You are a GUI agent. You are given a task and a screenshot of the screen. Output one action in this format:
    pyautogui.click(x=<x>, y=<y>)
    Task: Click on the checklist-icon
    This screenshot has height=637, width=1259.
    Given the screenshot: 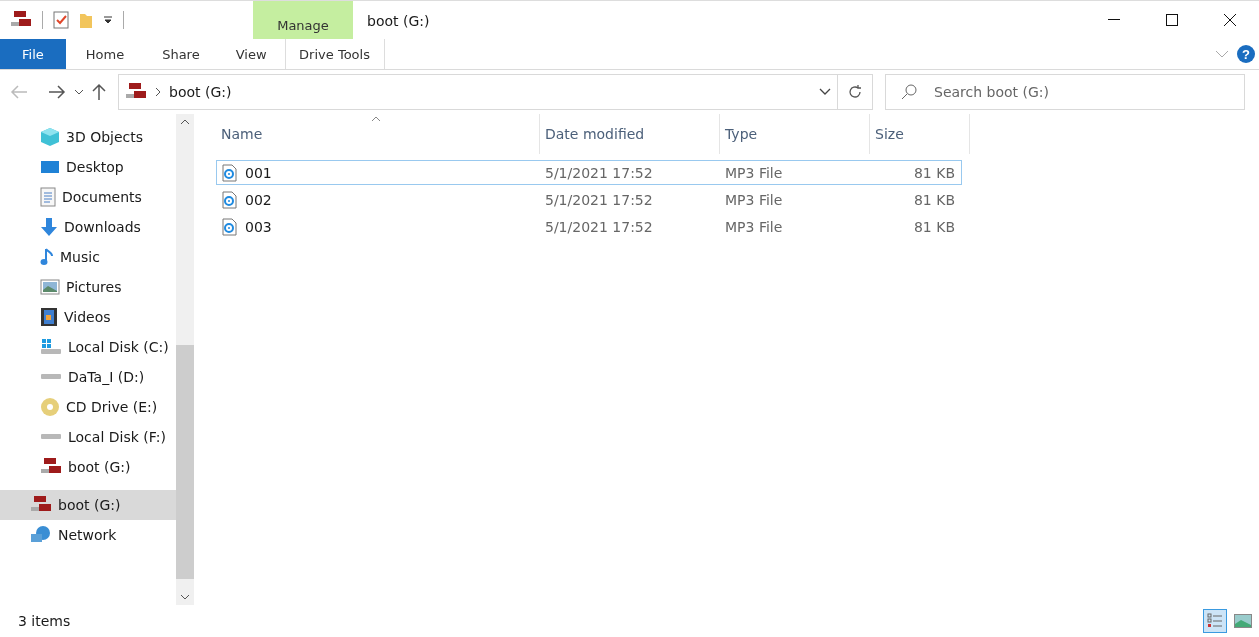 What is the action you would take?
    pyautogui.click(x=61, y=20)
    